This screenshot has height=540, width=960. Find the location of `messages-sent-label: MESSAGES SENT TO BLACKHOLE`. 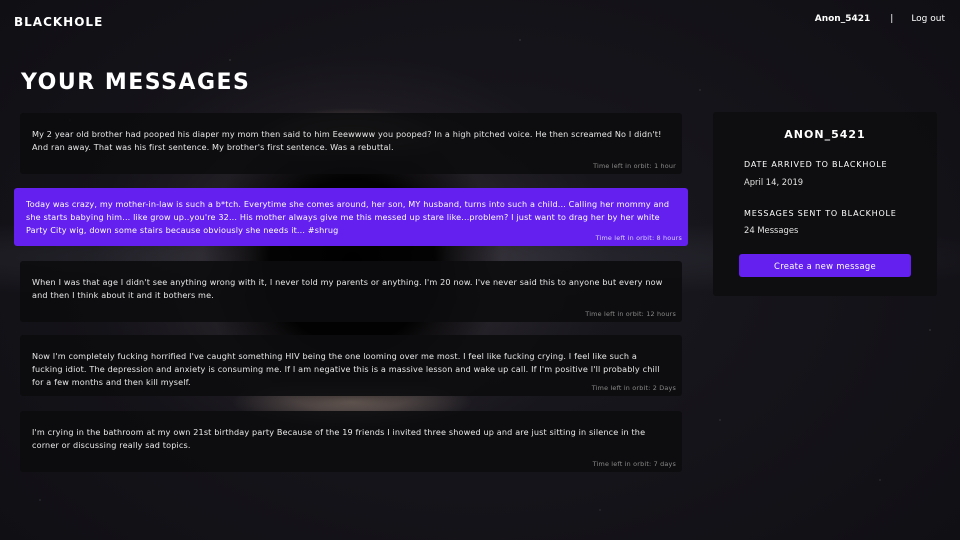

messages-sent-label: MESSAGES SENT TO BLACKHOLE is located at coordinates (820, 213).